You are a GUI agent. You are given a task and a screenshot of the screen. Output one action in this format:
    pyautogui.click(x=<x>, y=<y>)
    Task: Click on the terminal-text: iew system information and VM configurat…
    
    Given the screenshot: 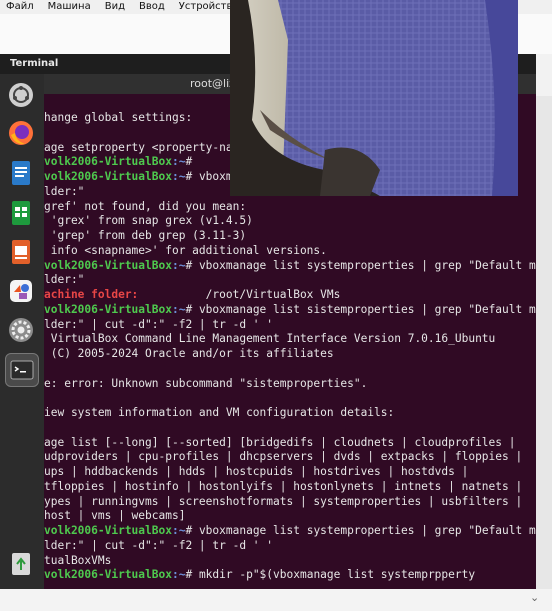 What is the action you would take?
    pyautogui.click(x=219, y=412)
    